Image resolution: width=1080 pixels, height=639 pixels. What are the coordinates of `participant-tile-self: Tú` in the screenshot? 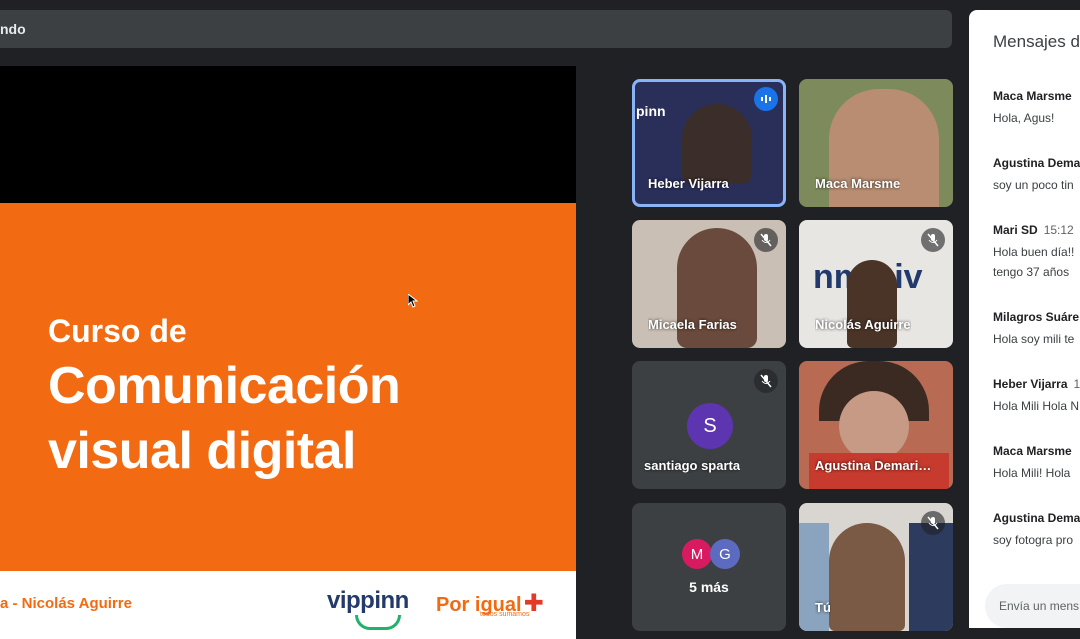 It's located at (876, 567).